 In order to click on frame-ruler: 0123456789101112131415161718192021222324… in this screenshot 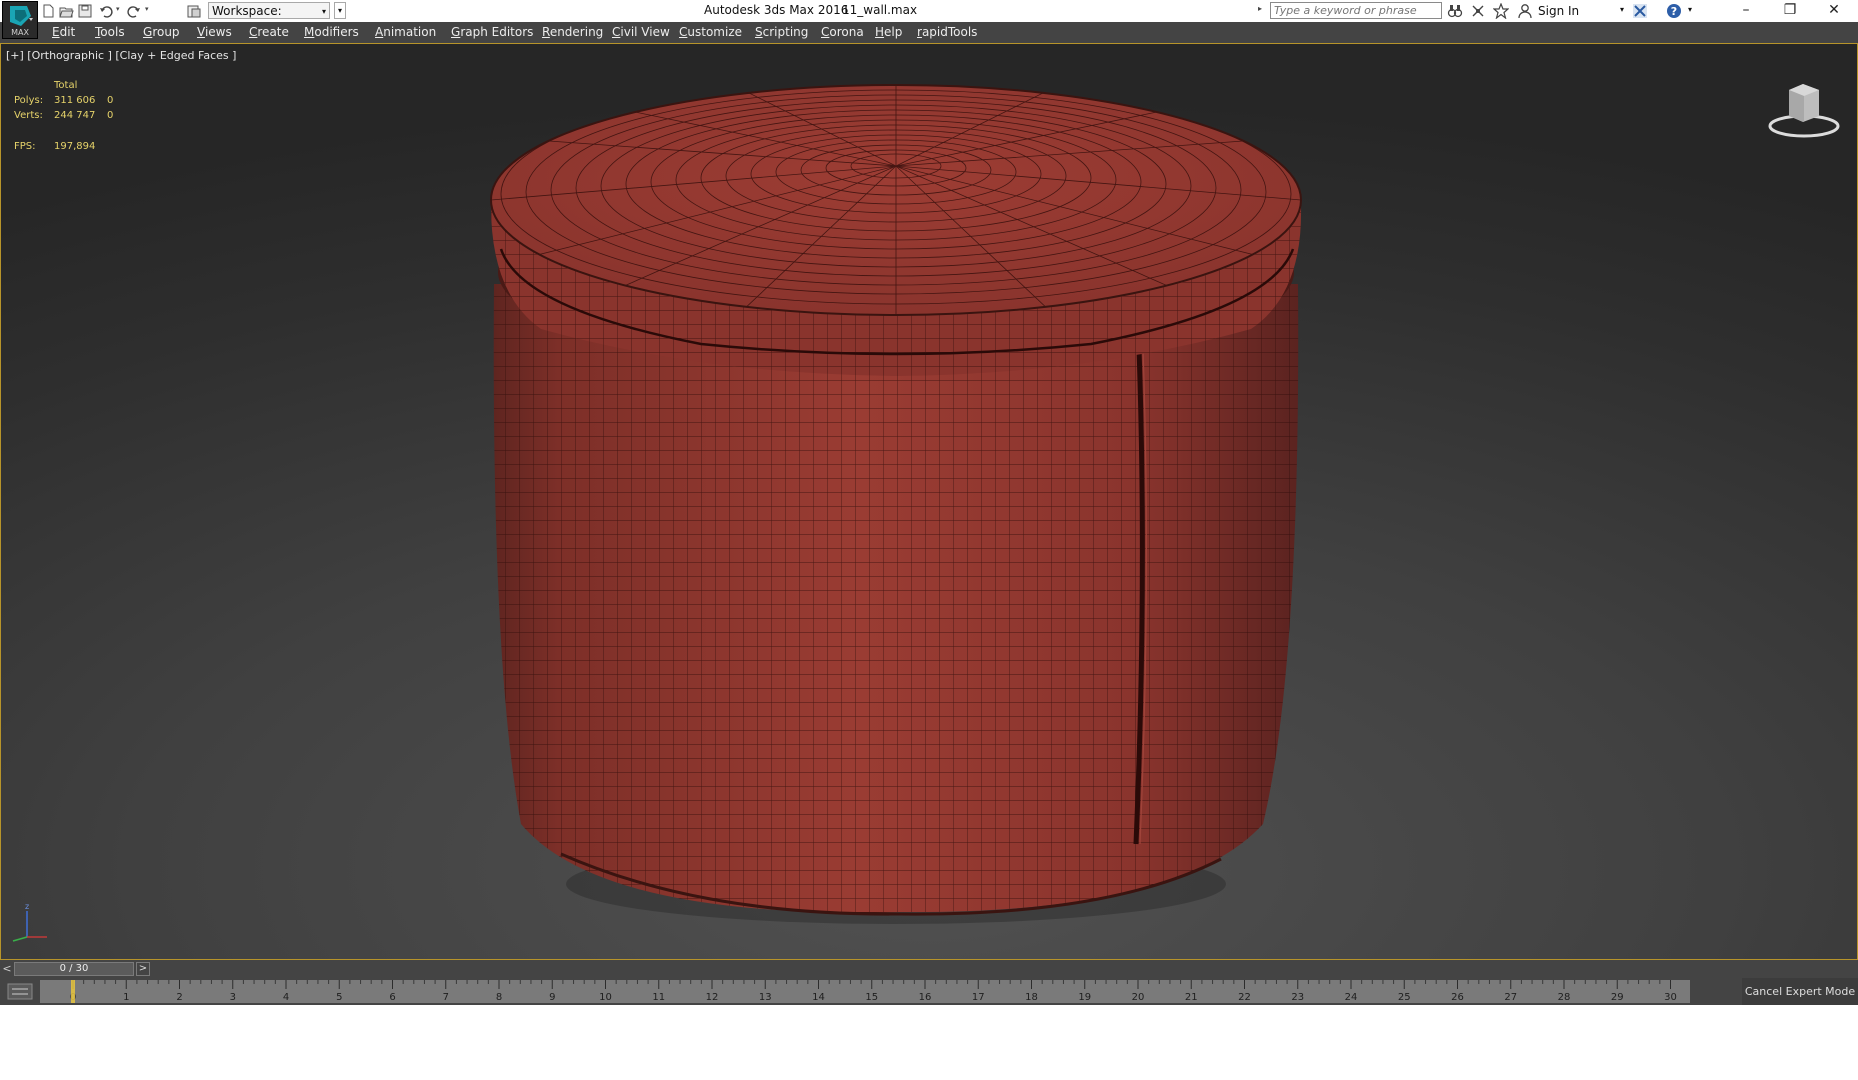, I will do `click(865, 991)`.